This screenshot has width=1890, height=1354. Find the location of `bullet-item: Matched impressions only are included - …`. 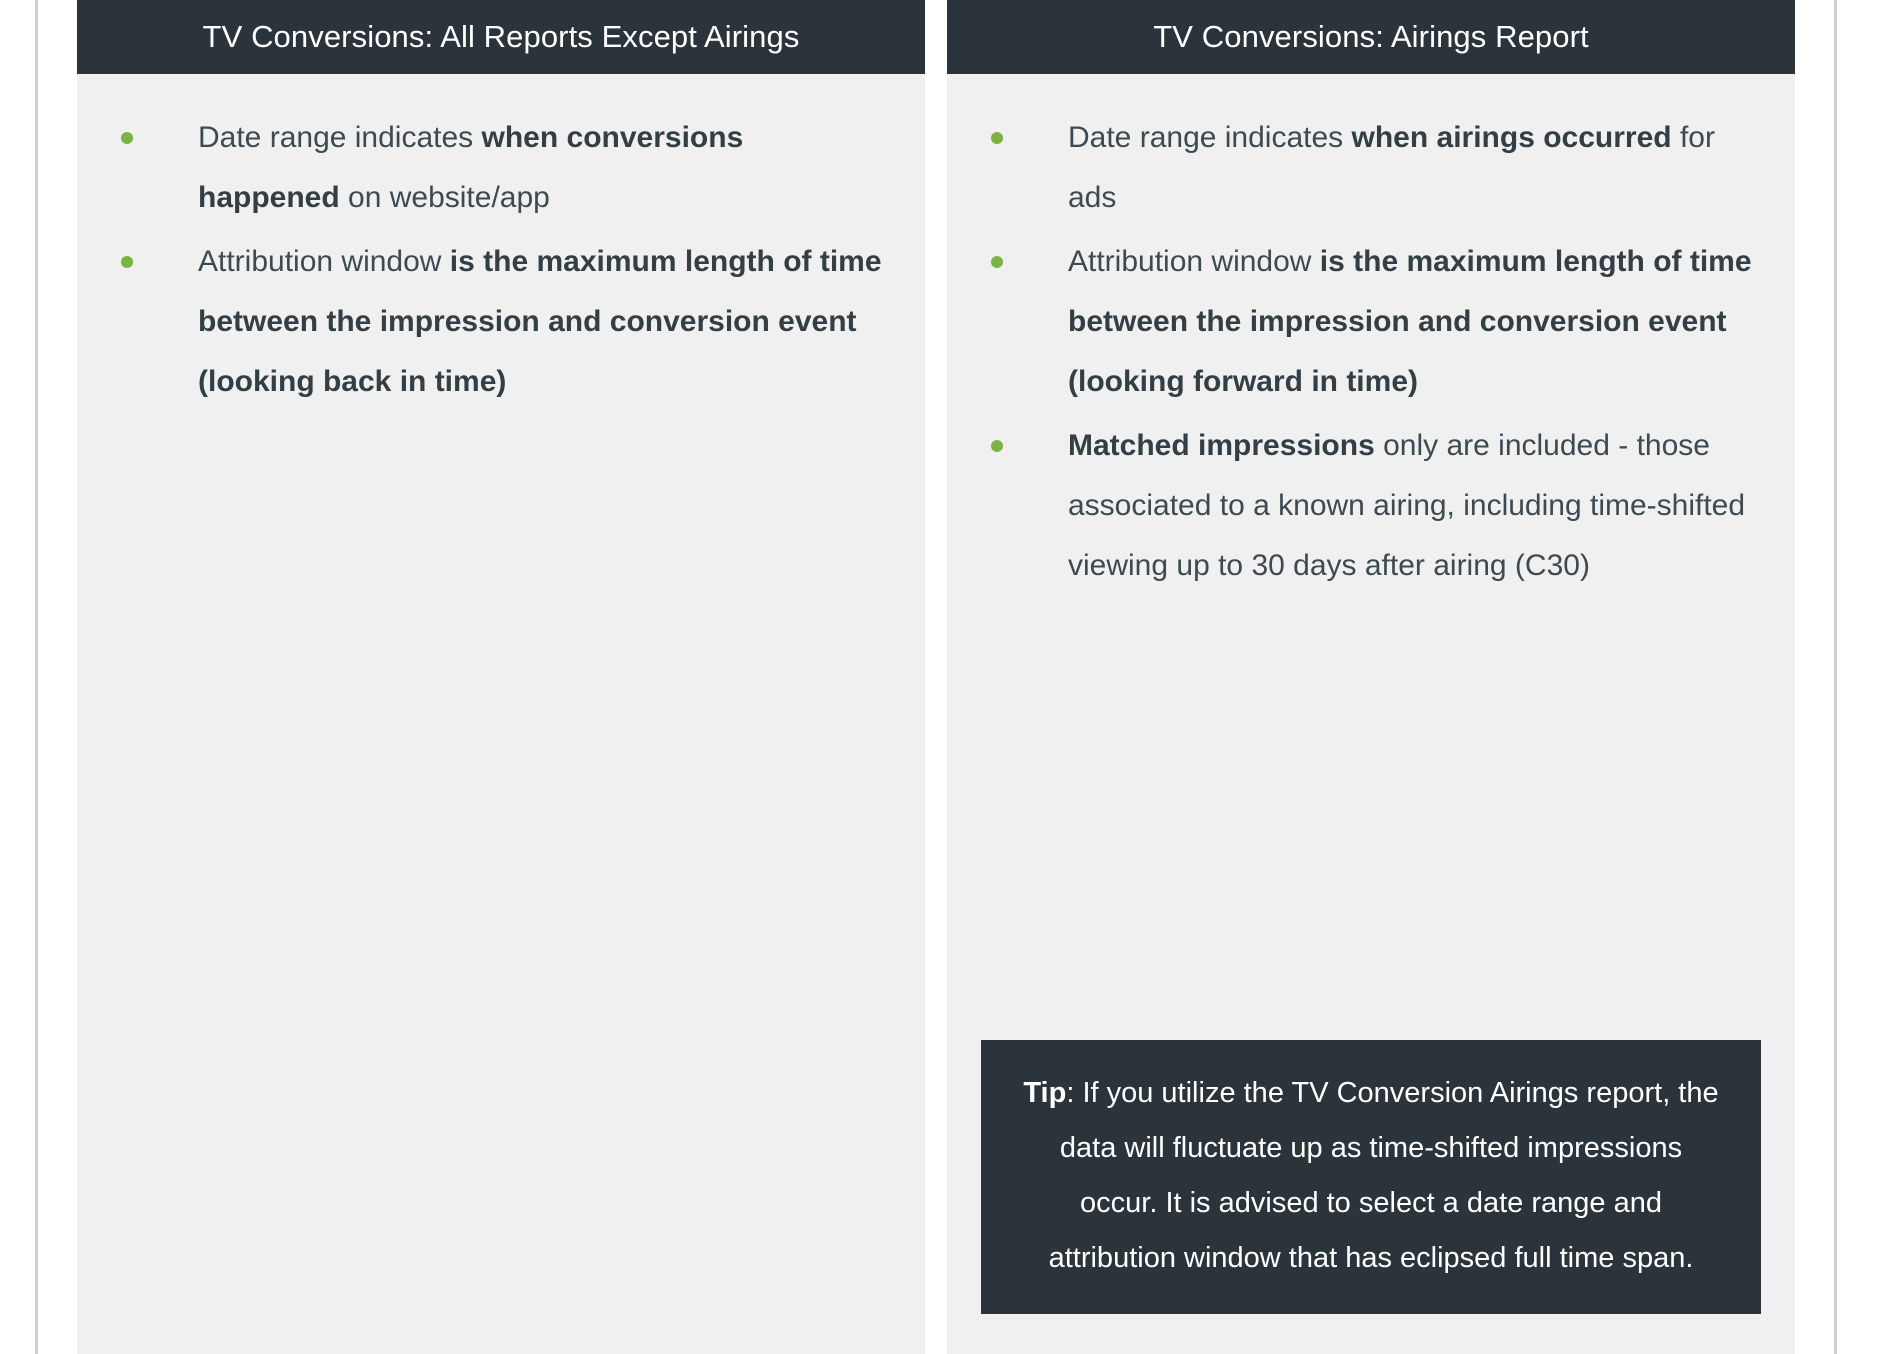

bullet-item: Matched impressions only are included - … is located at coordinates (1371, 506).